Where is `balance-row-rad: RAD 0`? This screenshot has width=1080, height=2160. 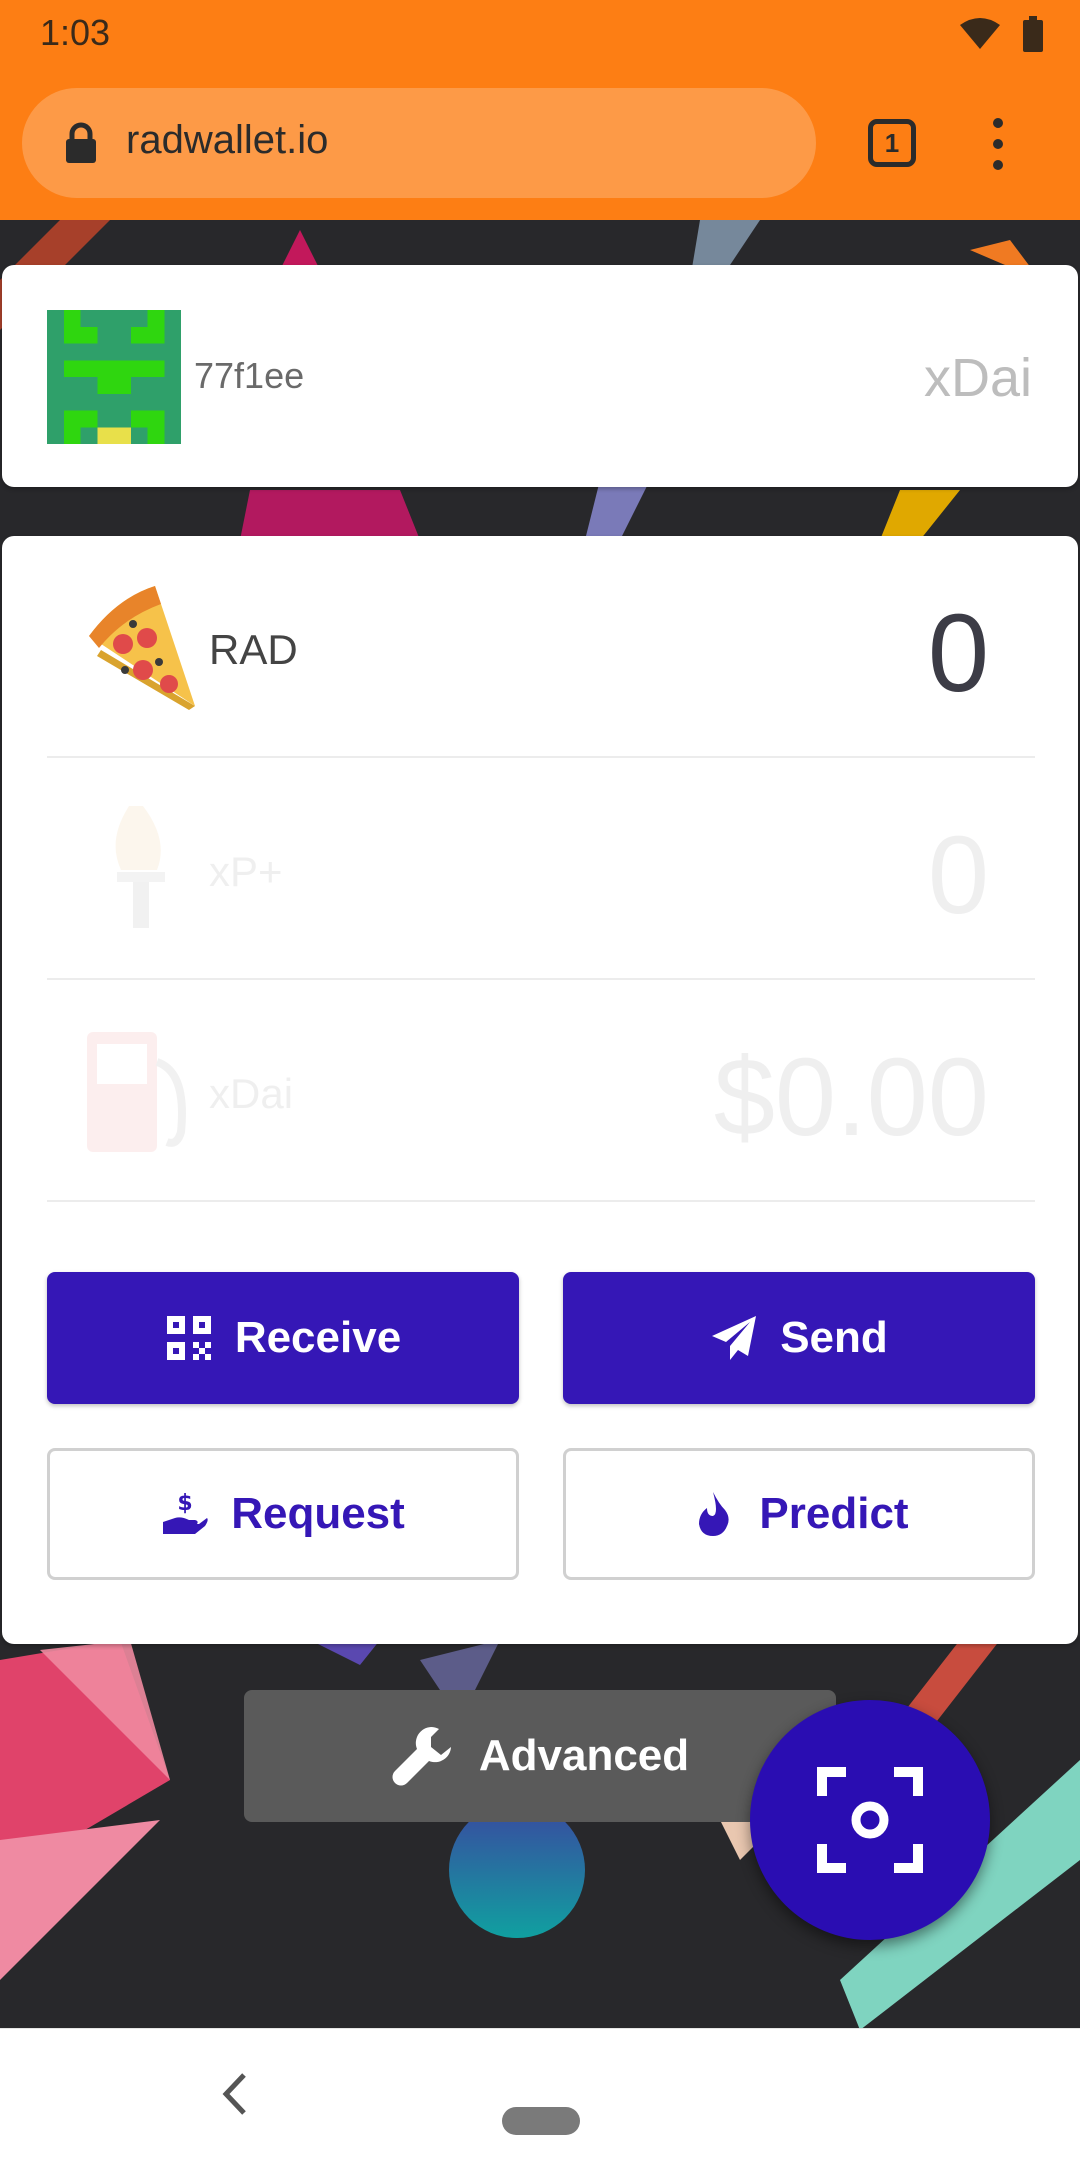 balance-row-rad: RAD 0 is located at coordinates (541, 647).